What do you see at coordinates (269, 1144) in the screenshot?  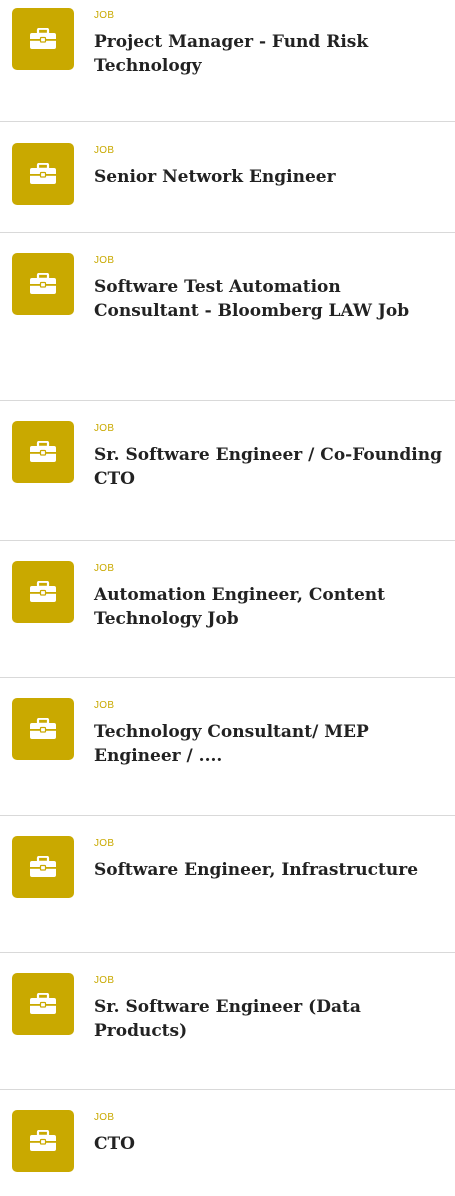 I see `job-title-link: CTO` at bounding box center [269, 1144].